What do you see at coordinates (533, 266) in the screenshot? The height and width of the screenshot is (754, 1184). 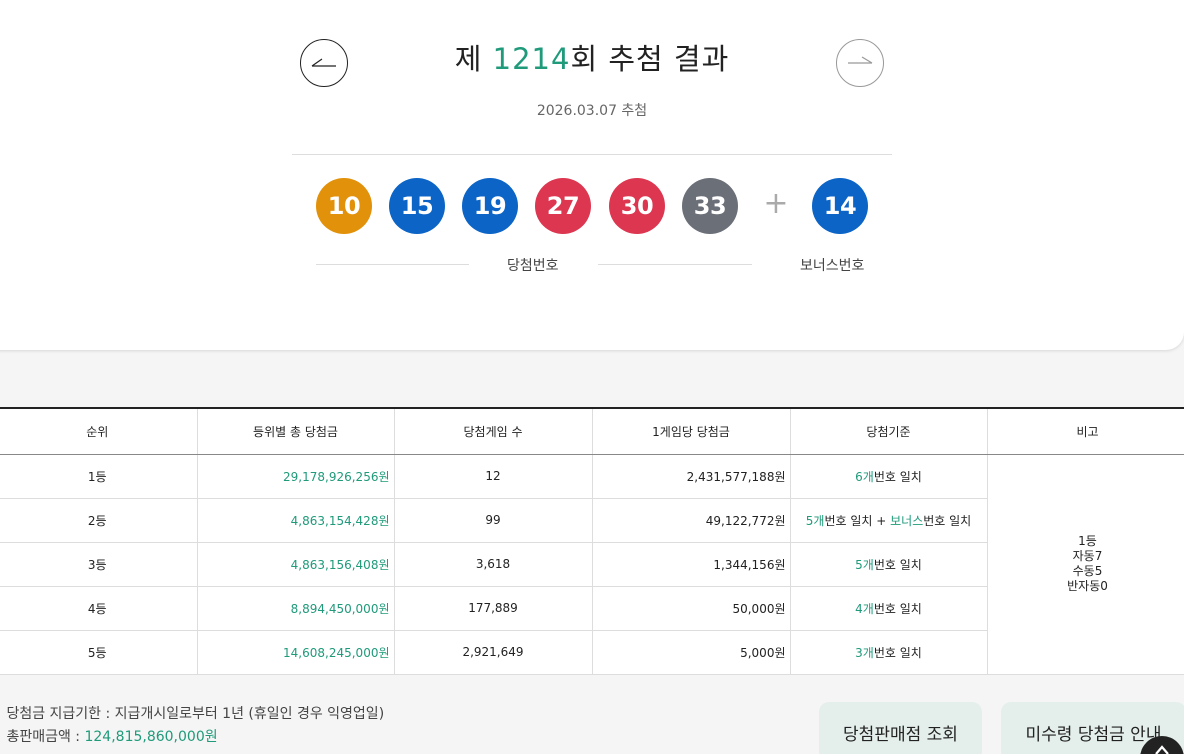 I see `winning-numbers-label: 당첨번호` at bounding box center [533, 266].